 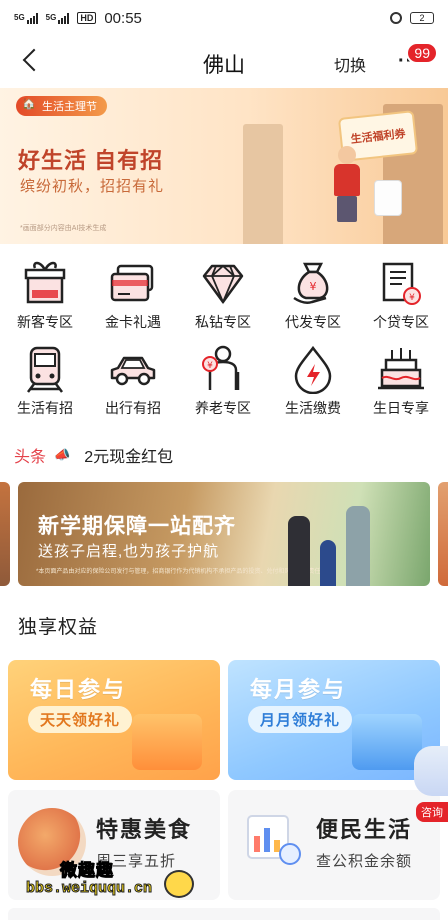 I want to click on signal-label-1: 5G, so click(x=19, y=17).